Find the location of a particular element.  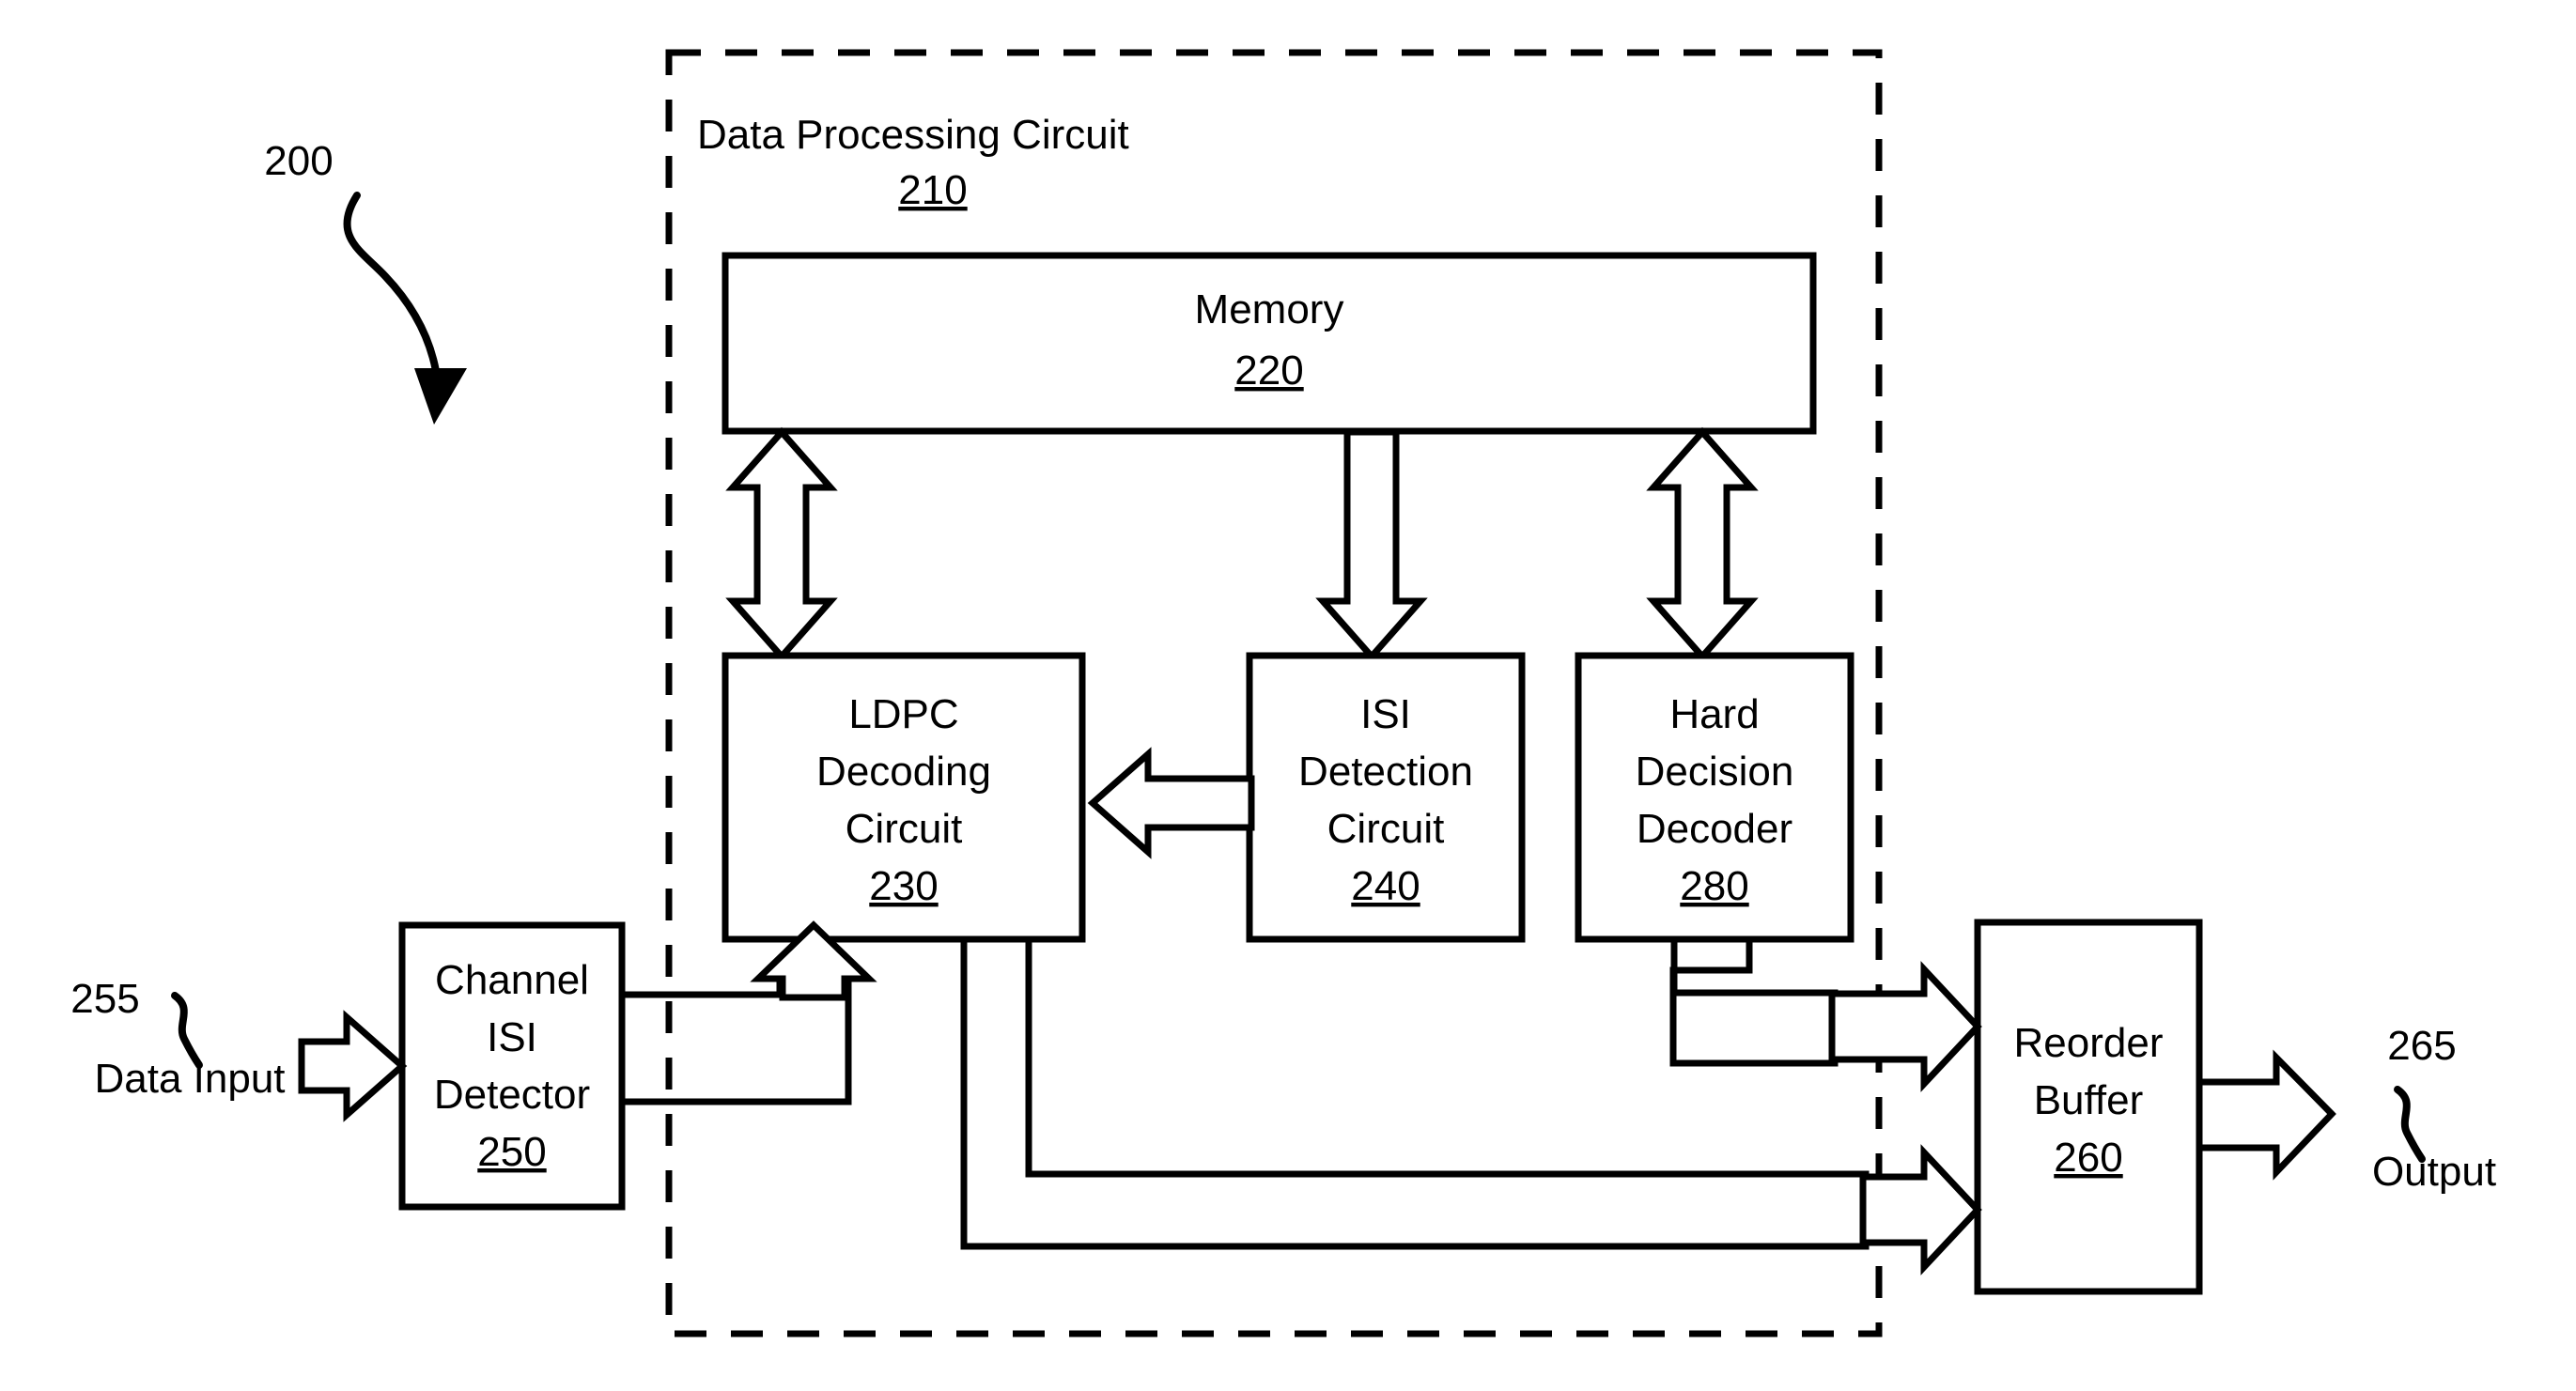

ldpc-to-reorder-wire-upper is located at coordinates (1447, 1056).